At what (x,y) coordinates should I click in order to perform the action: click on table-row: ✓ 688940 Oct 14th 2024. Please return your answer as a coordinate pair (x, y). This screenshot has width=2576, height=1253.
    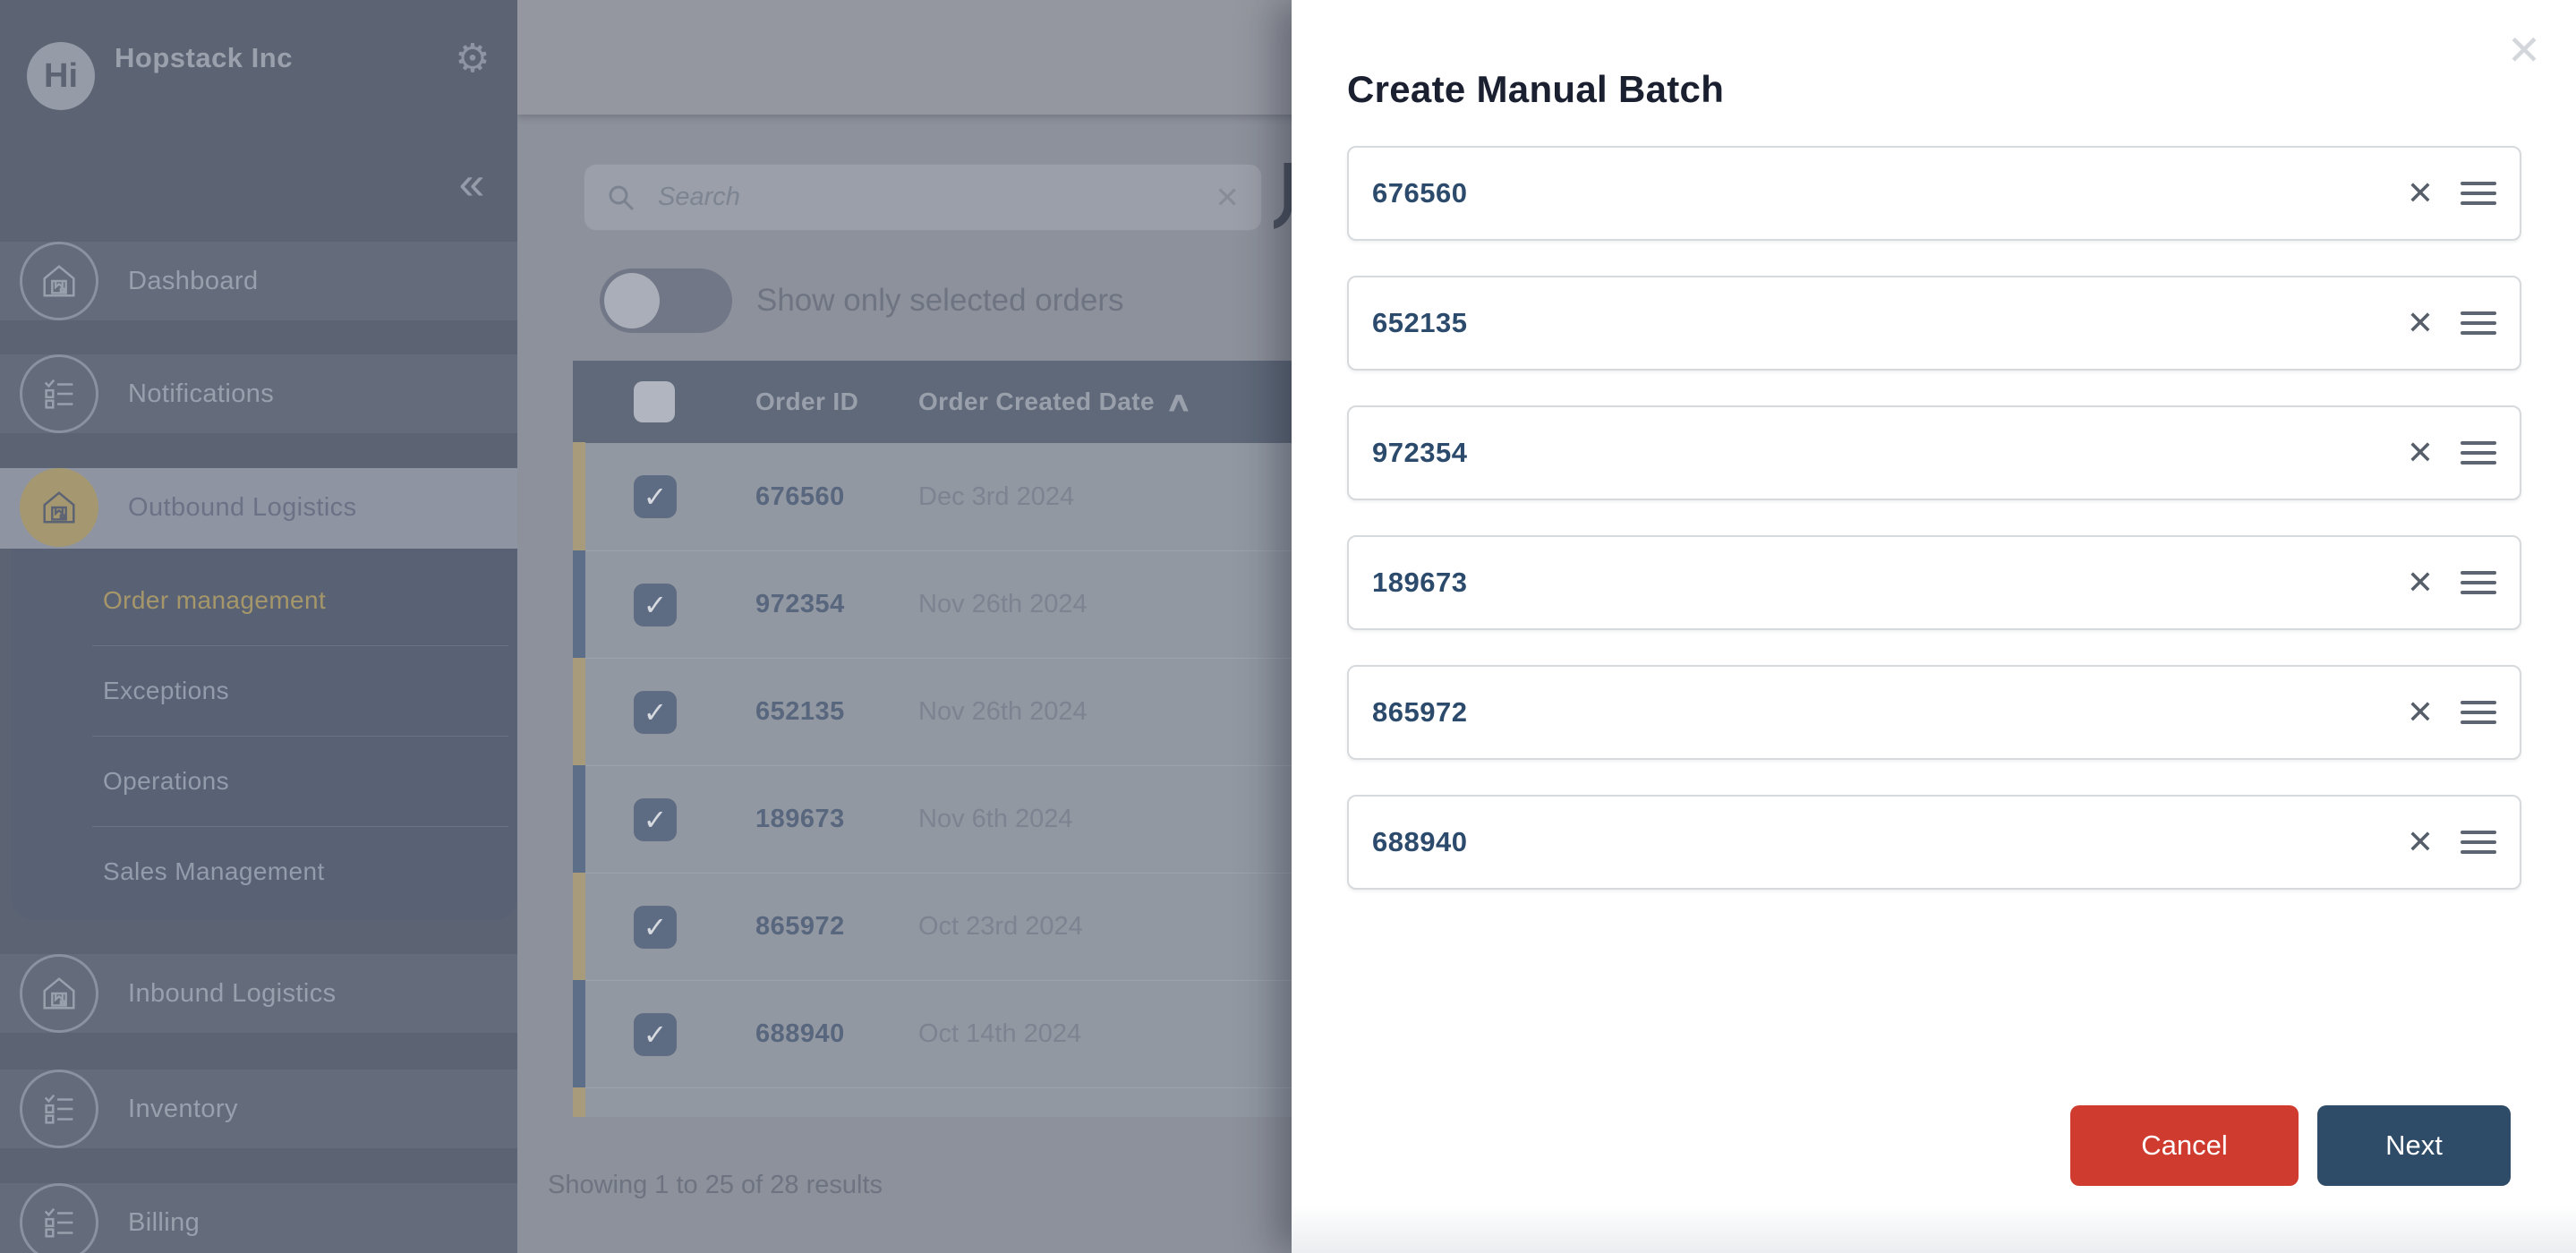
    Looking at the image, I should click on (932, 1033).